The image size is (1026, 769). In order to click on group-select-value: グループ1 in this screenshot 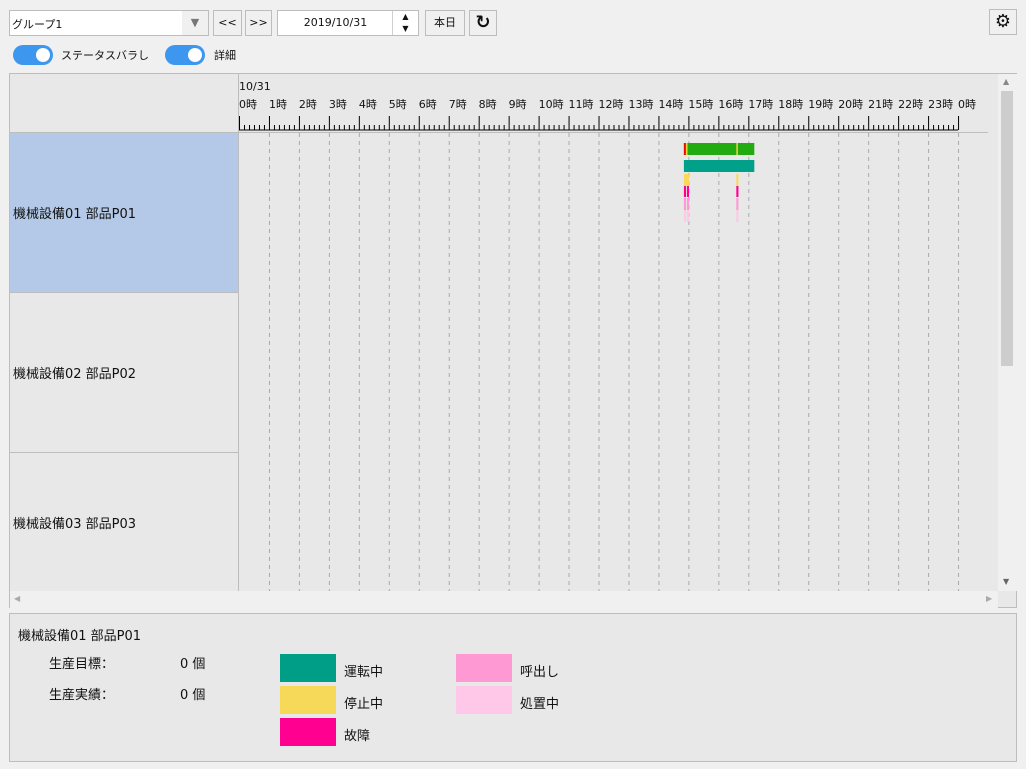, I will do `click(37, 24)`.